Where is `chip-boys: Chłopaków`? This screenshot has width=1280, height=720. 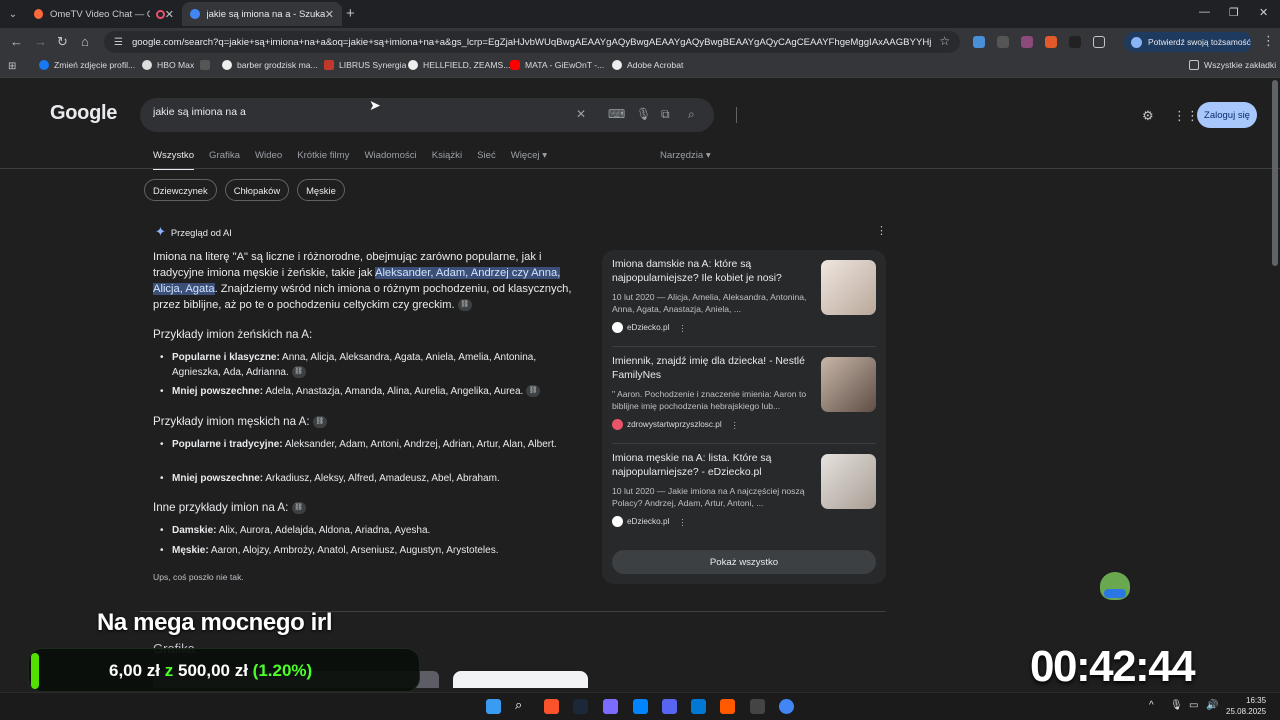 chip-boys: Chłopaków is located at coordinates (257, 190).